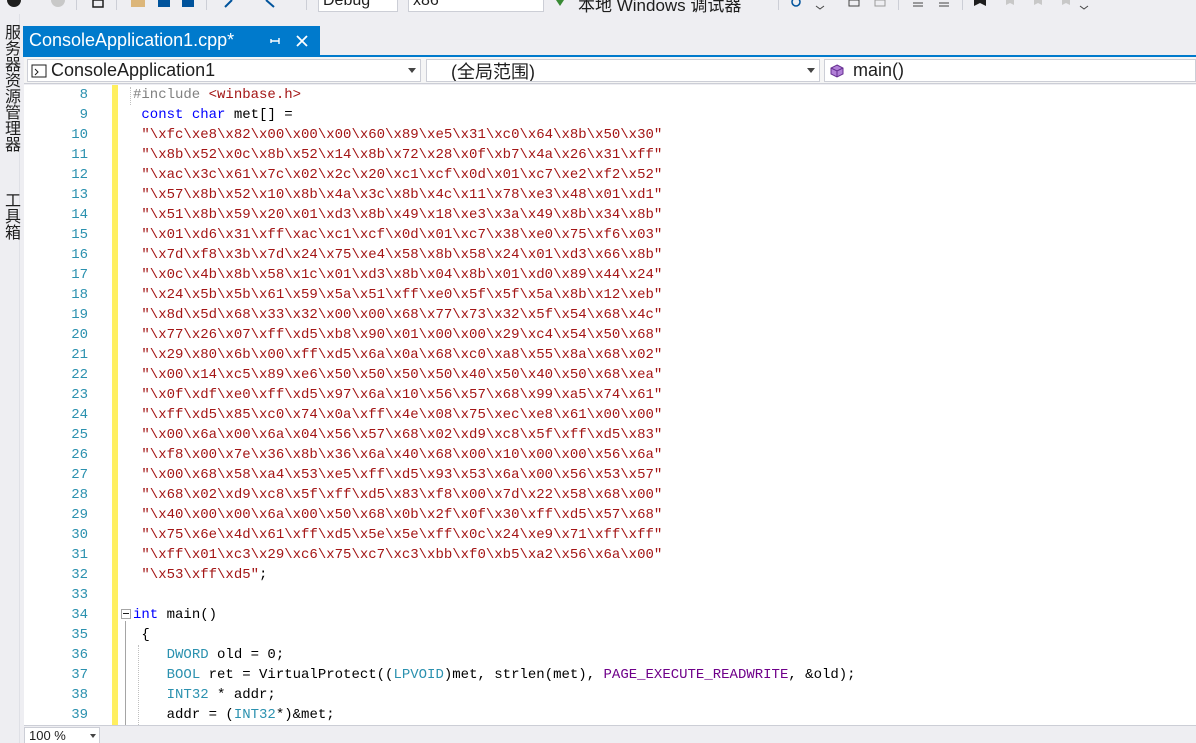  Describe the element at coordinates (1010, 5) in the screenshot. I see `prev-bookmark-icon` at that location.